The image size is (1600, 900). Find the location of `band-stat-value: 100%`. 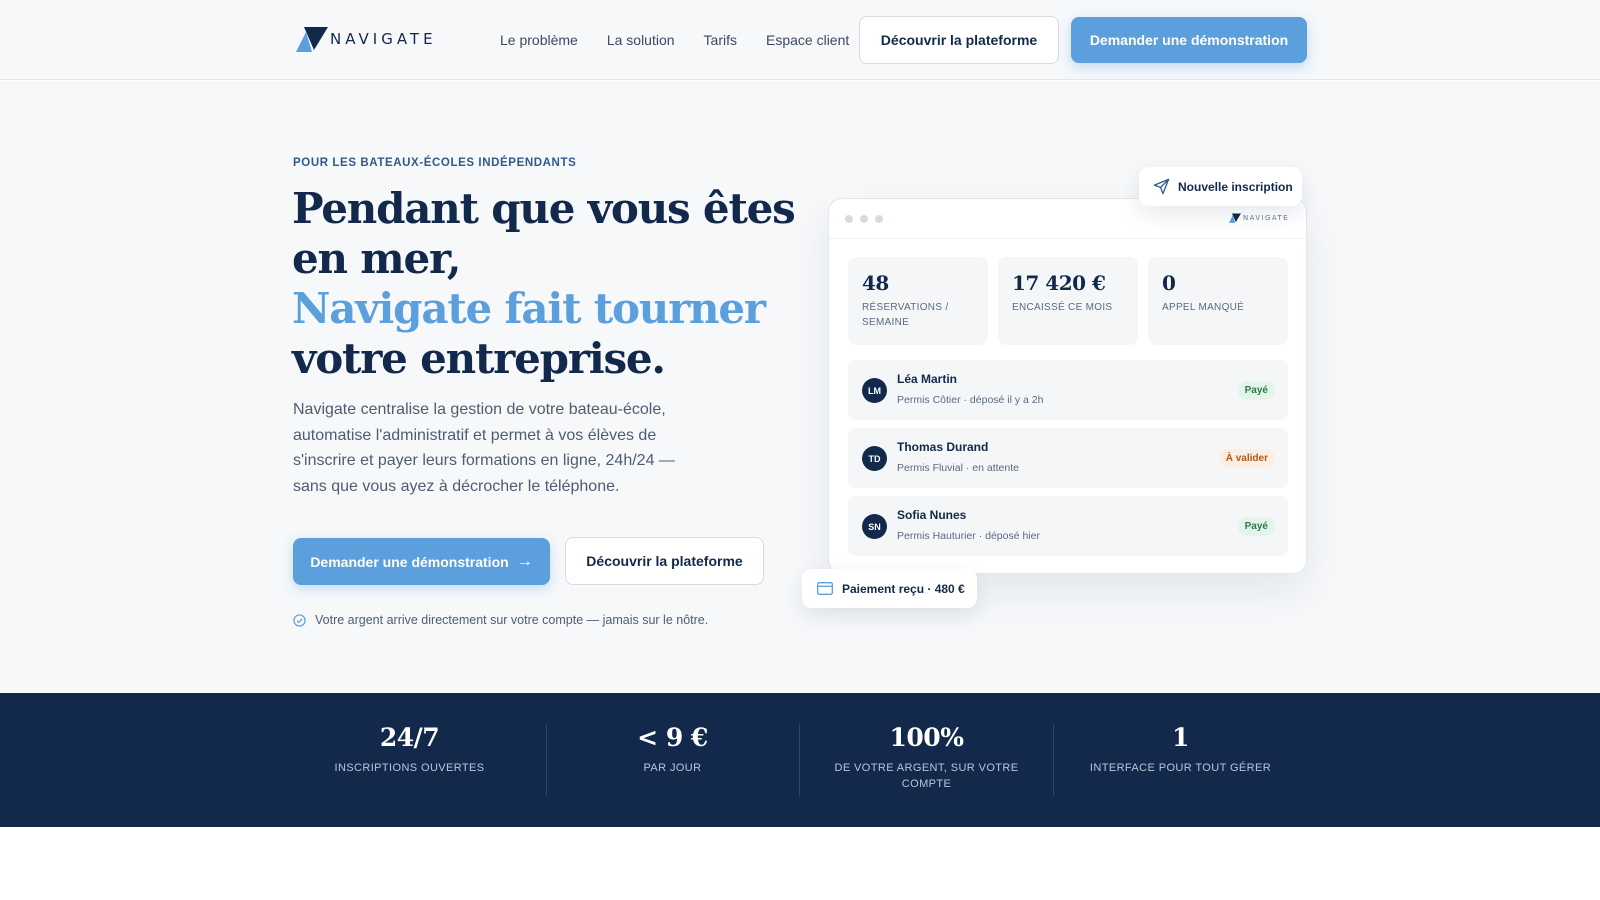

band-stat-value: 100% is located at coordinates (926, 737).